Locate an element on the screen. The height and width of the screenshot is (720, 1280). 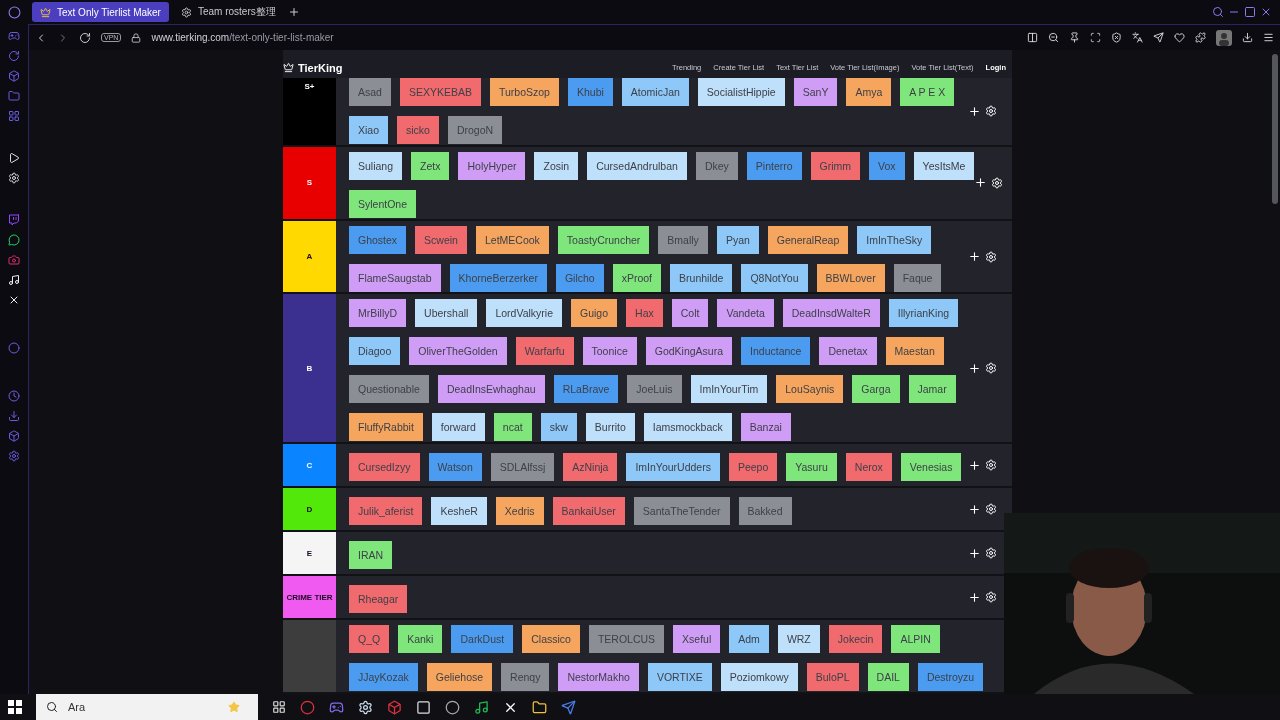
player-chip: Khubi is located at coordinates (590, 91).